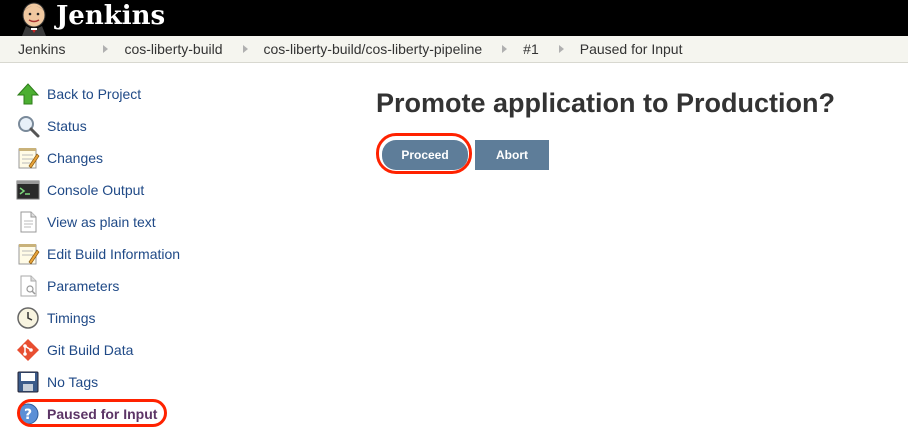 The height and width of the screenshot is (431, 908). Describe the element at coordinates (176, 382) in the screenshot. I see `sidebar-item-no-tags: No Tags` at that location.